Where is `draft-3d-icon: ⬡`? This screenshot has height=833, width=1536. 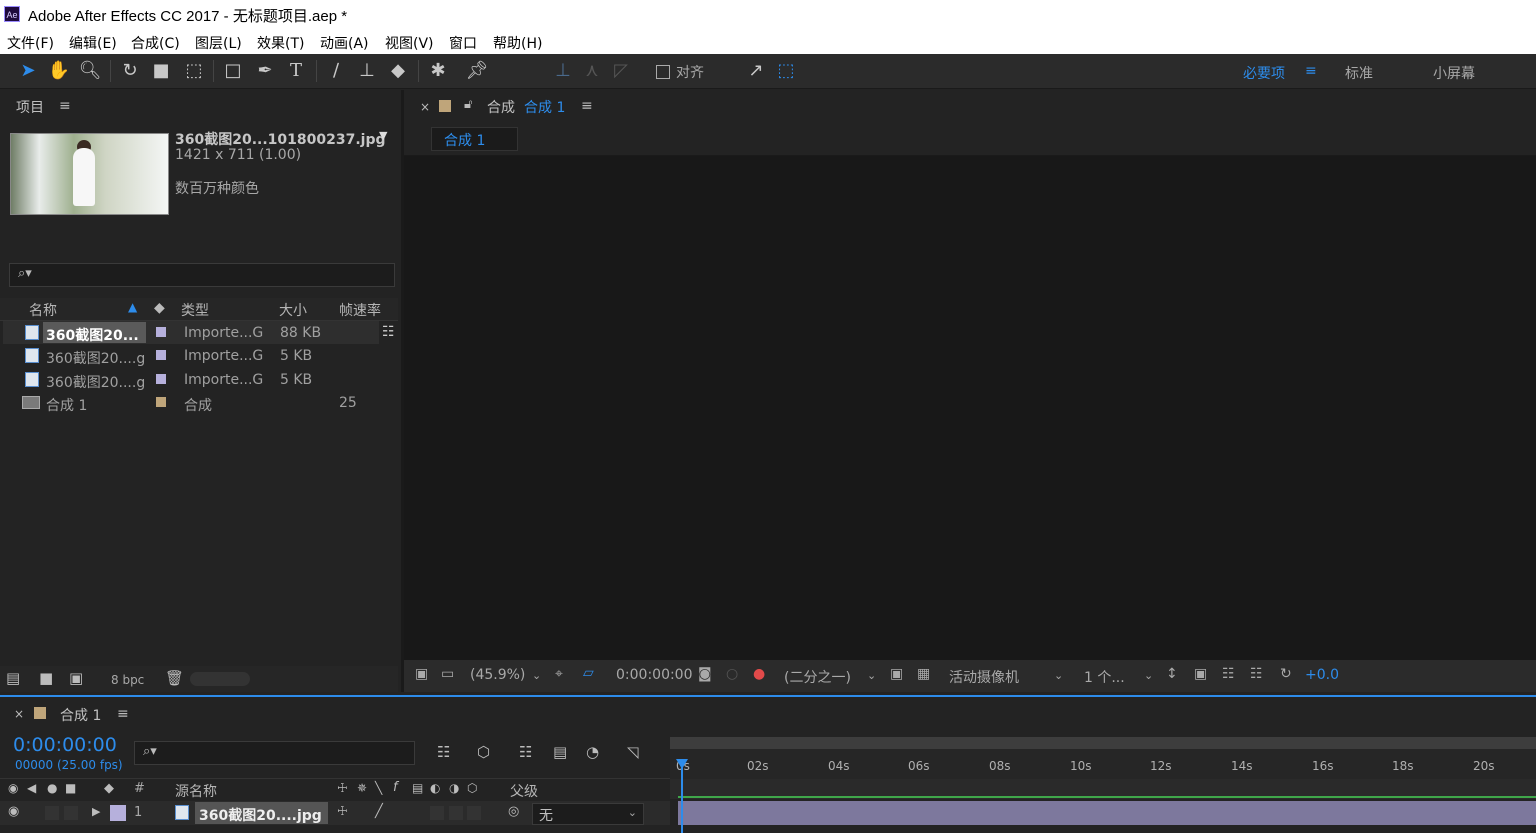 draft-3d-icon: ⬡ is located at coordinates (483, 752).